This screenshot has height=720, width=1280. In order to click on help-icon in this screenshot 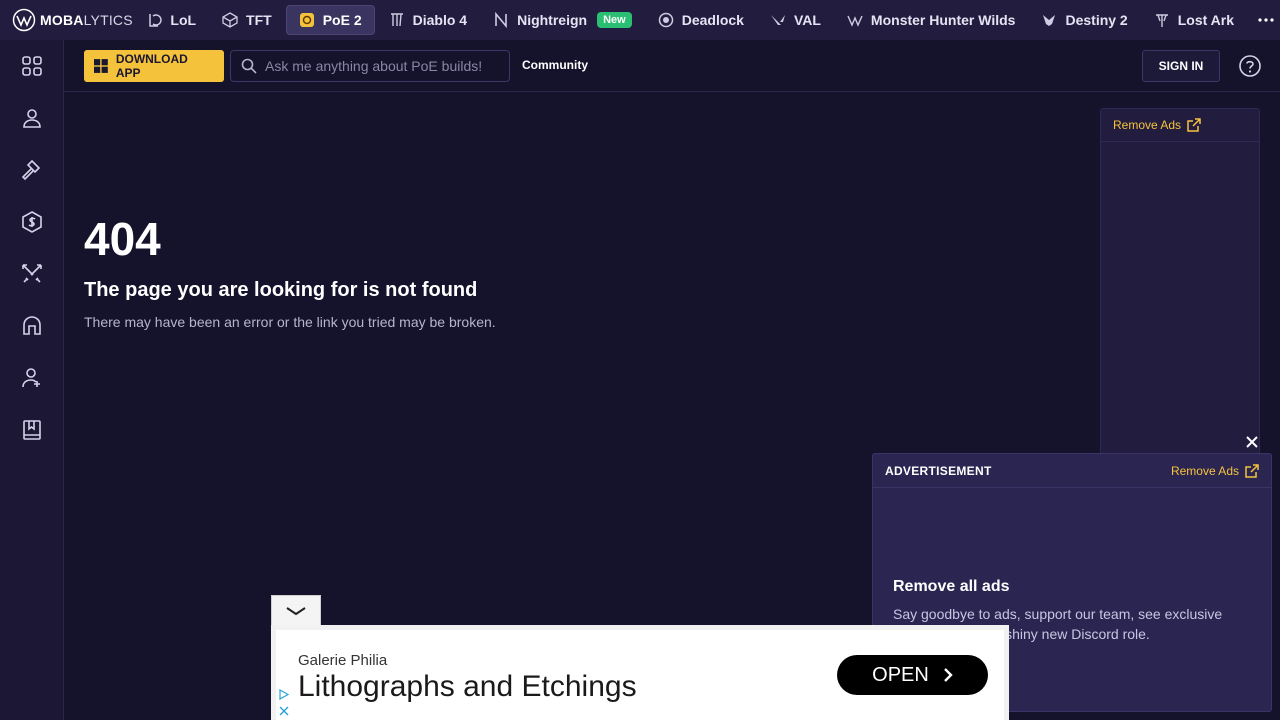, I will do `click(1250, 66)`.